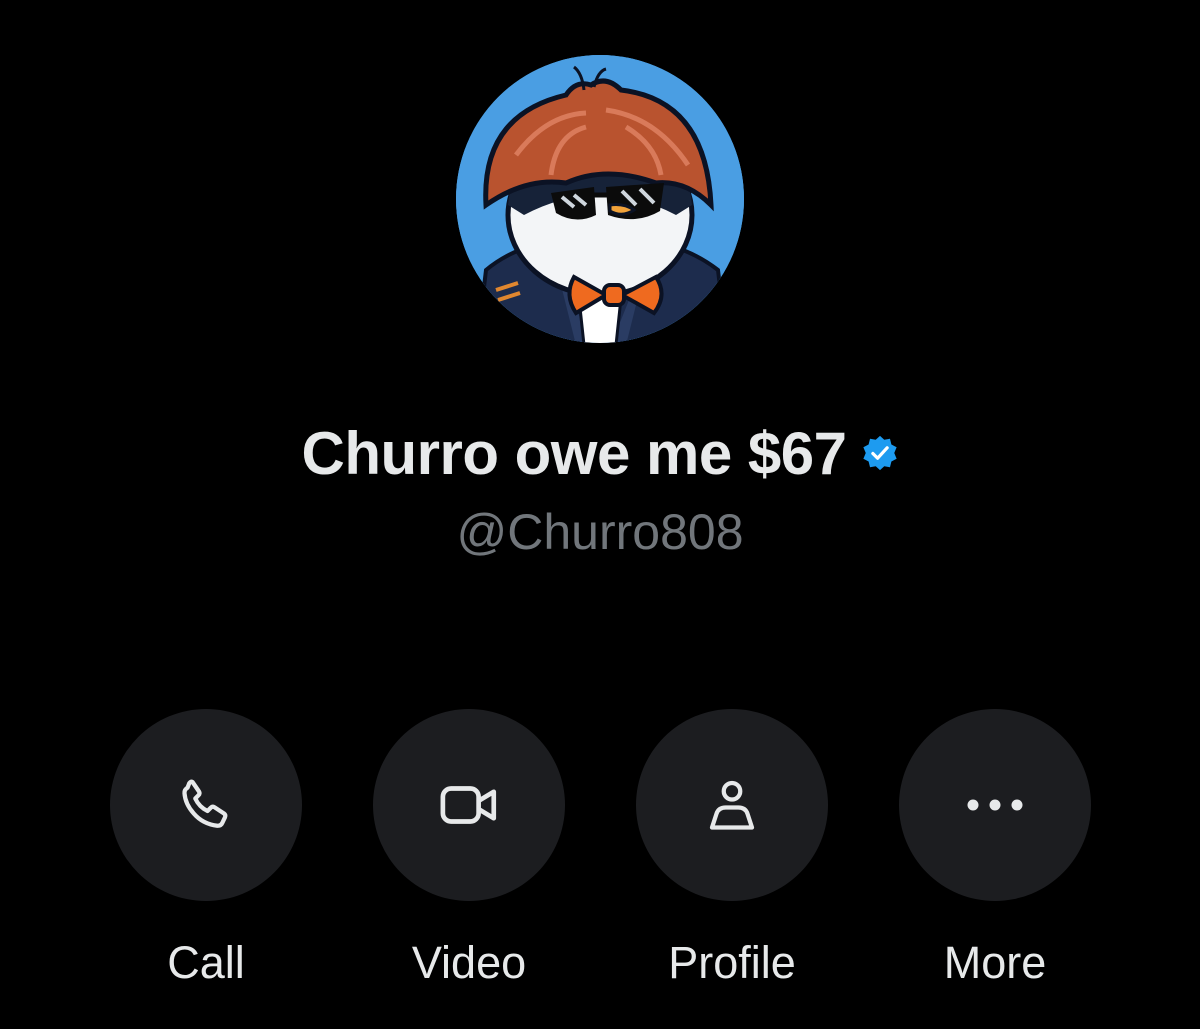  What do you see at coordinates (206, 962) in the screenshot?
I see `call-label: Call` at bounding box center [206, 962].